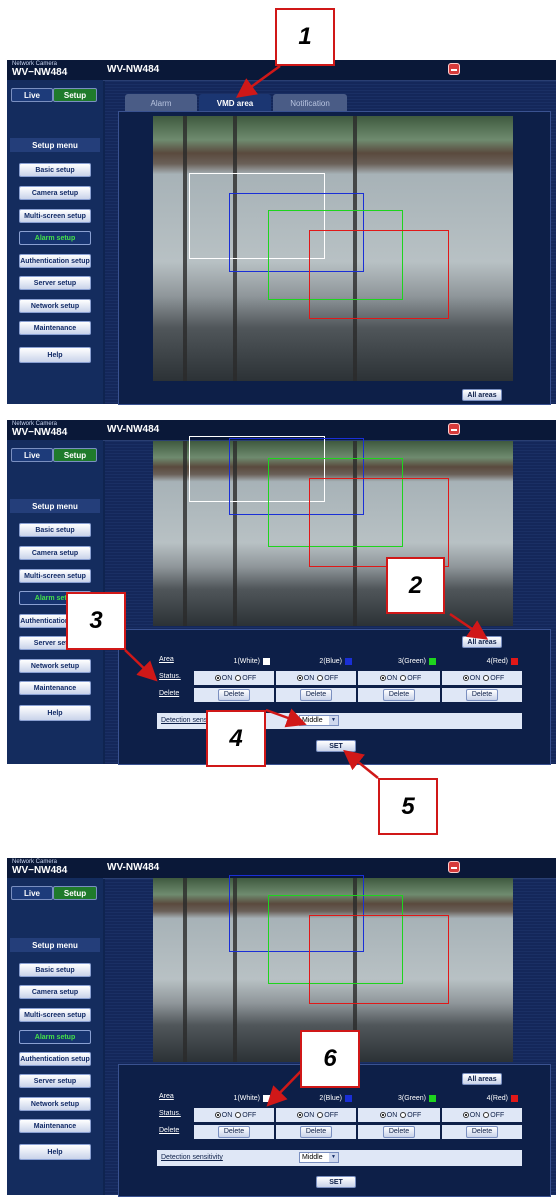  I want to click on area-header: Area, so click(166, 659).